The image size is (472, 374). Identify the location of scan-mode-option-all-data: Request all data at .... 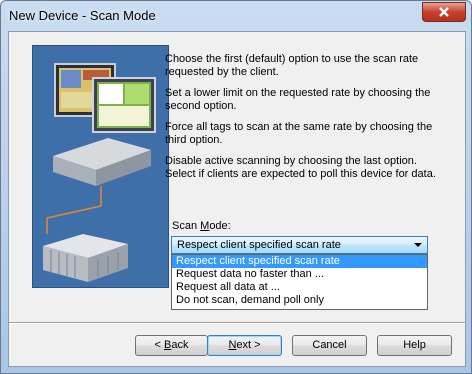
(299, 287).